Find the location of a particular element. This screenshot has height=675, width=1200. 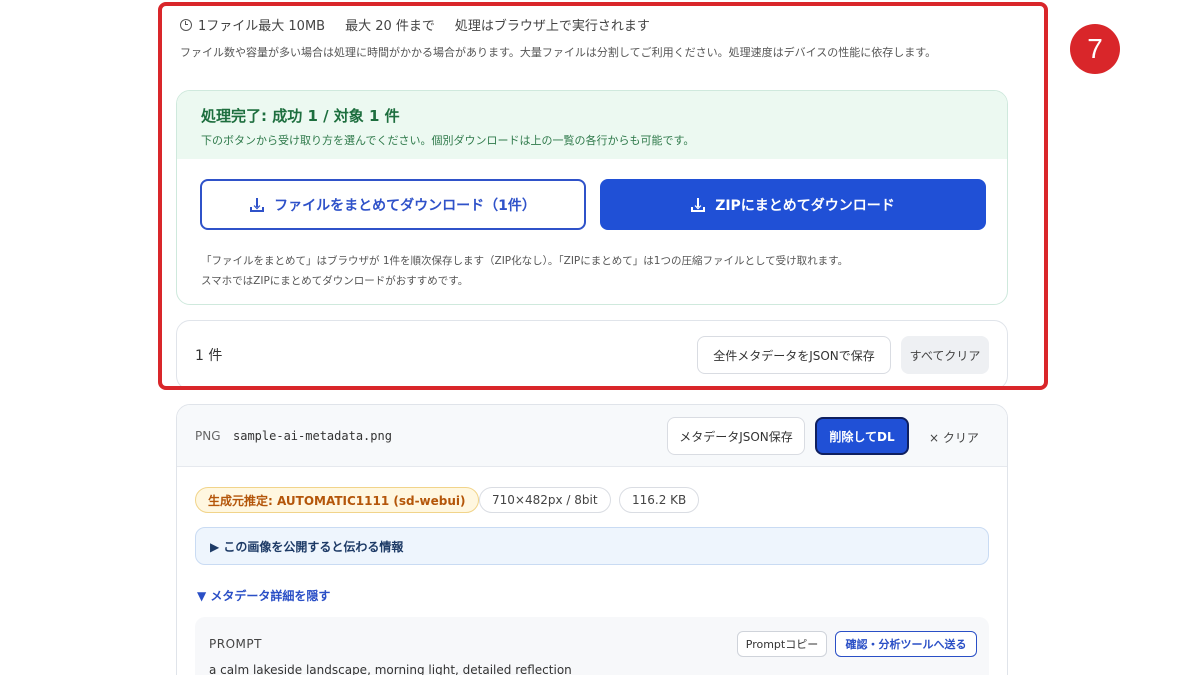

step-badge: 7 is located at coordinates (1095, 49).